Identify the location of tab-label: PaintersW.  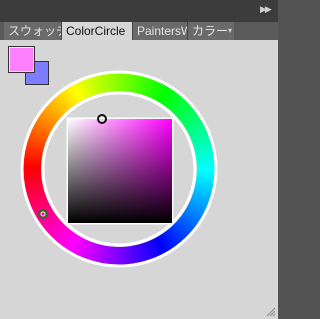
(162, 31).